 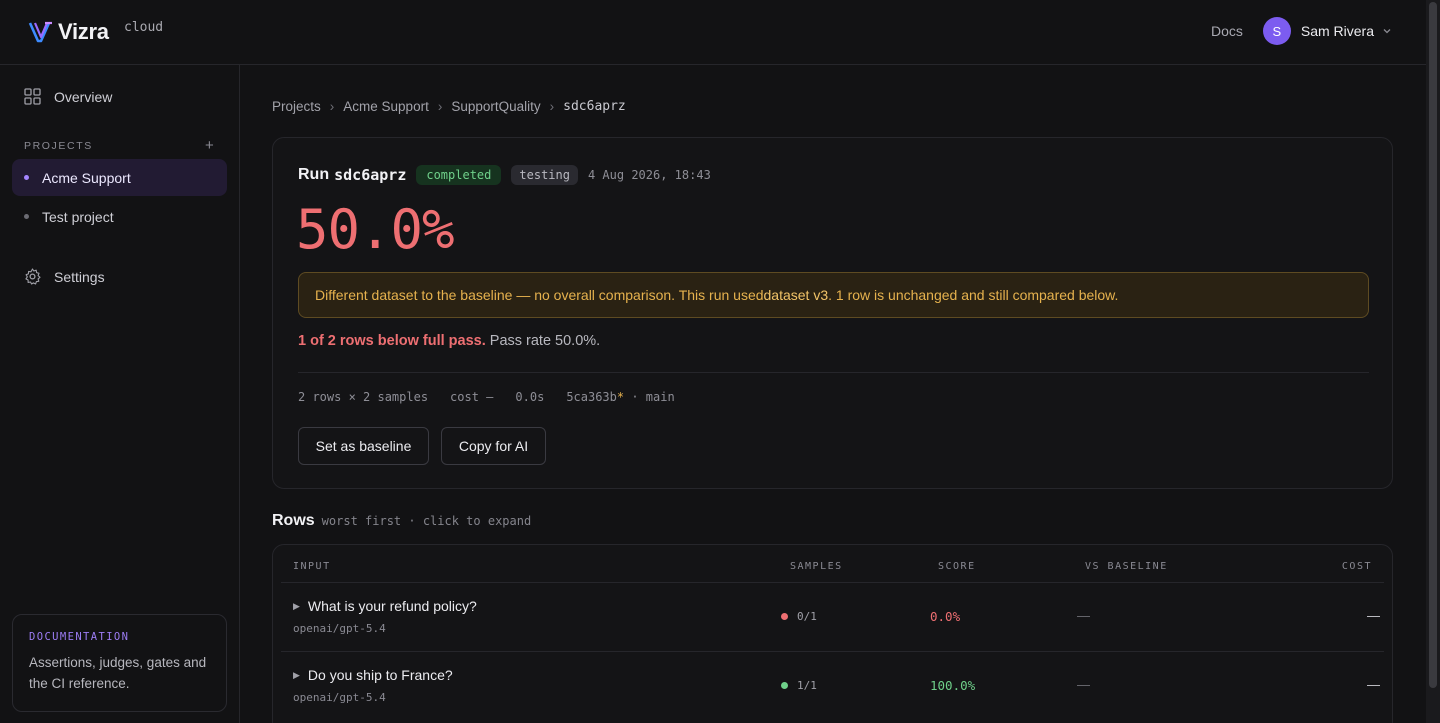 I want to click on sidebar-item-label: Settings, so click(x=79, y=276).